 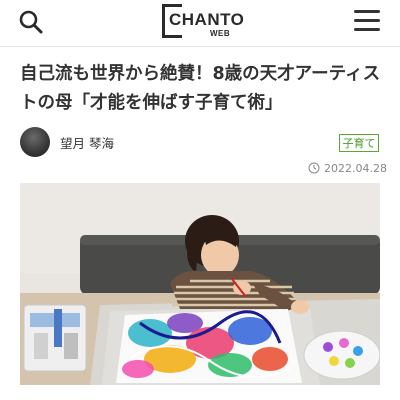 I want to click on hamburger-menu-icon, so click(x=367, y=20).